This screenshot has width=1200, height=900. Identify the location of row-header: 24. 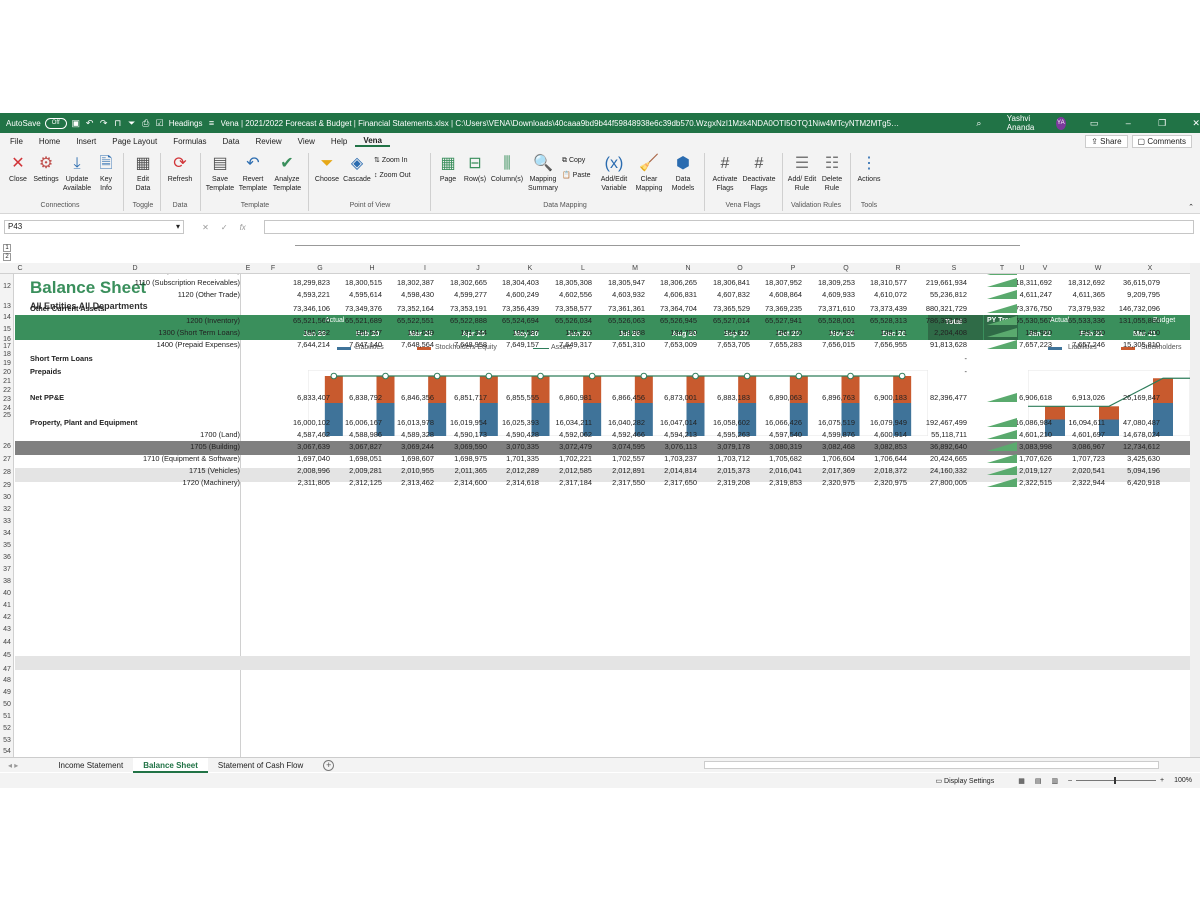
(7, 408).